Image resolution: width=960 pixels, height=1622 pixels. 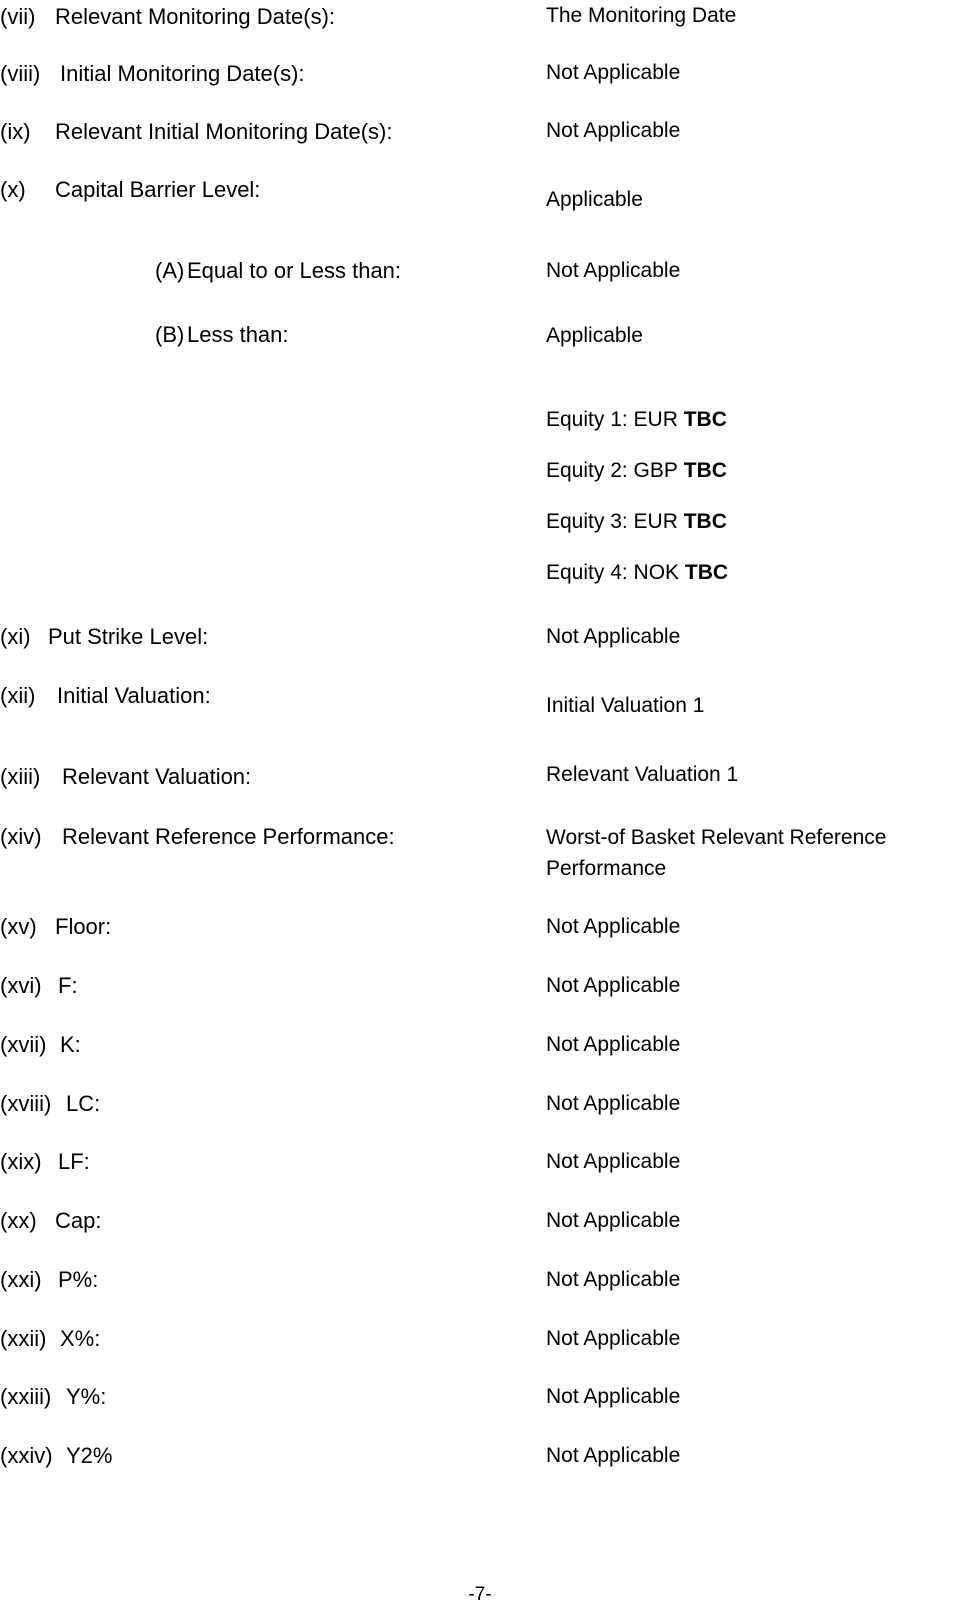 What do you see at coordinates (238, 334) in the screenshot?
I see `sub-item-text: Less than:` at bounding box center [238, 334].